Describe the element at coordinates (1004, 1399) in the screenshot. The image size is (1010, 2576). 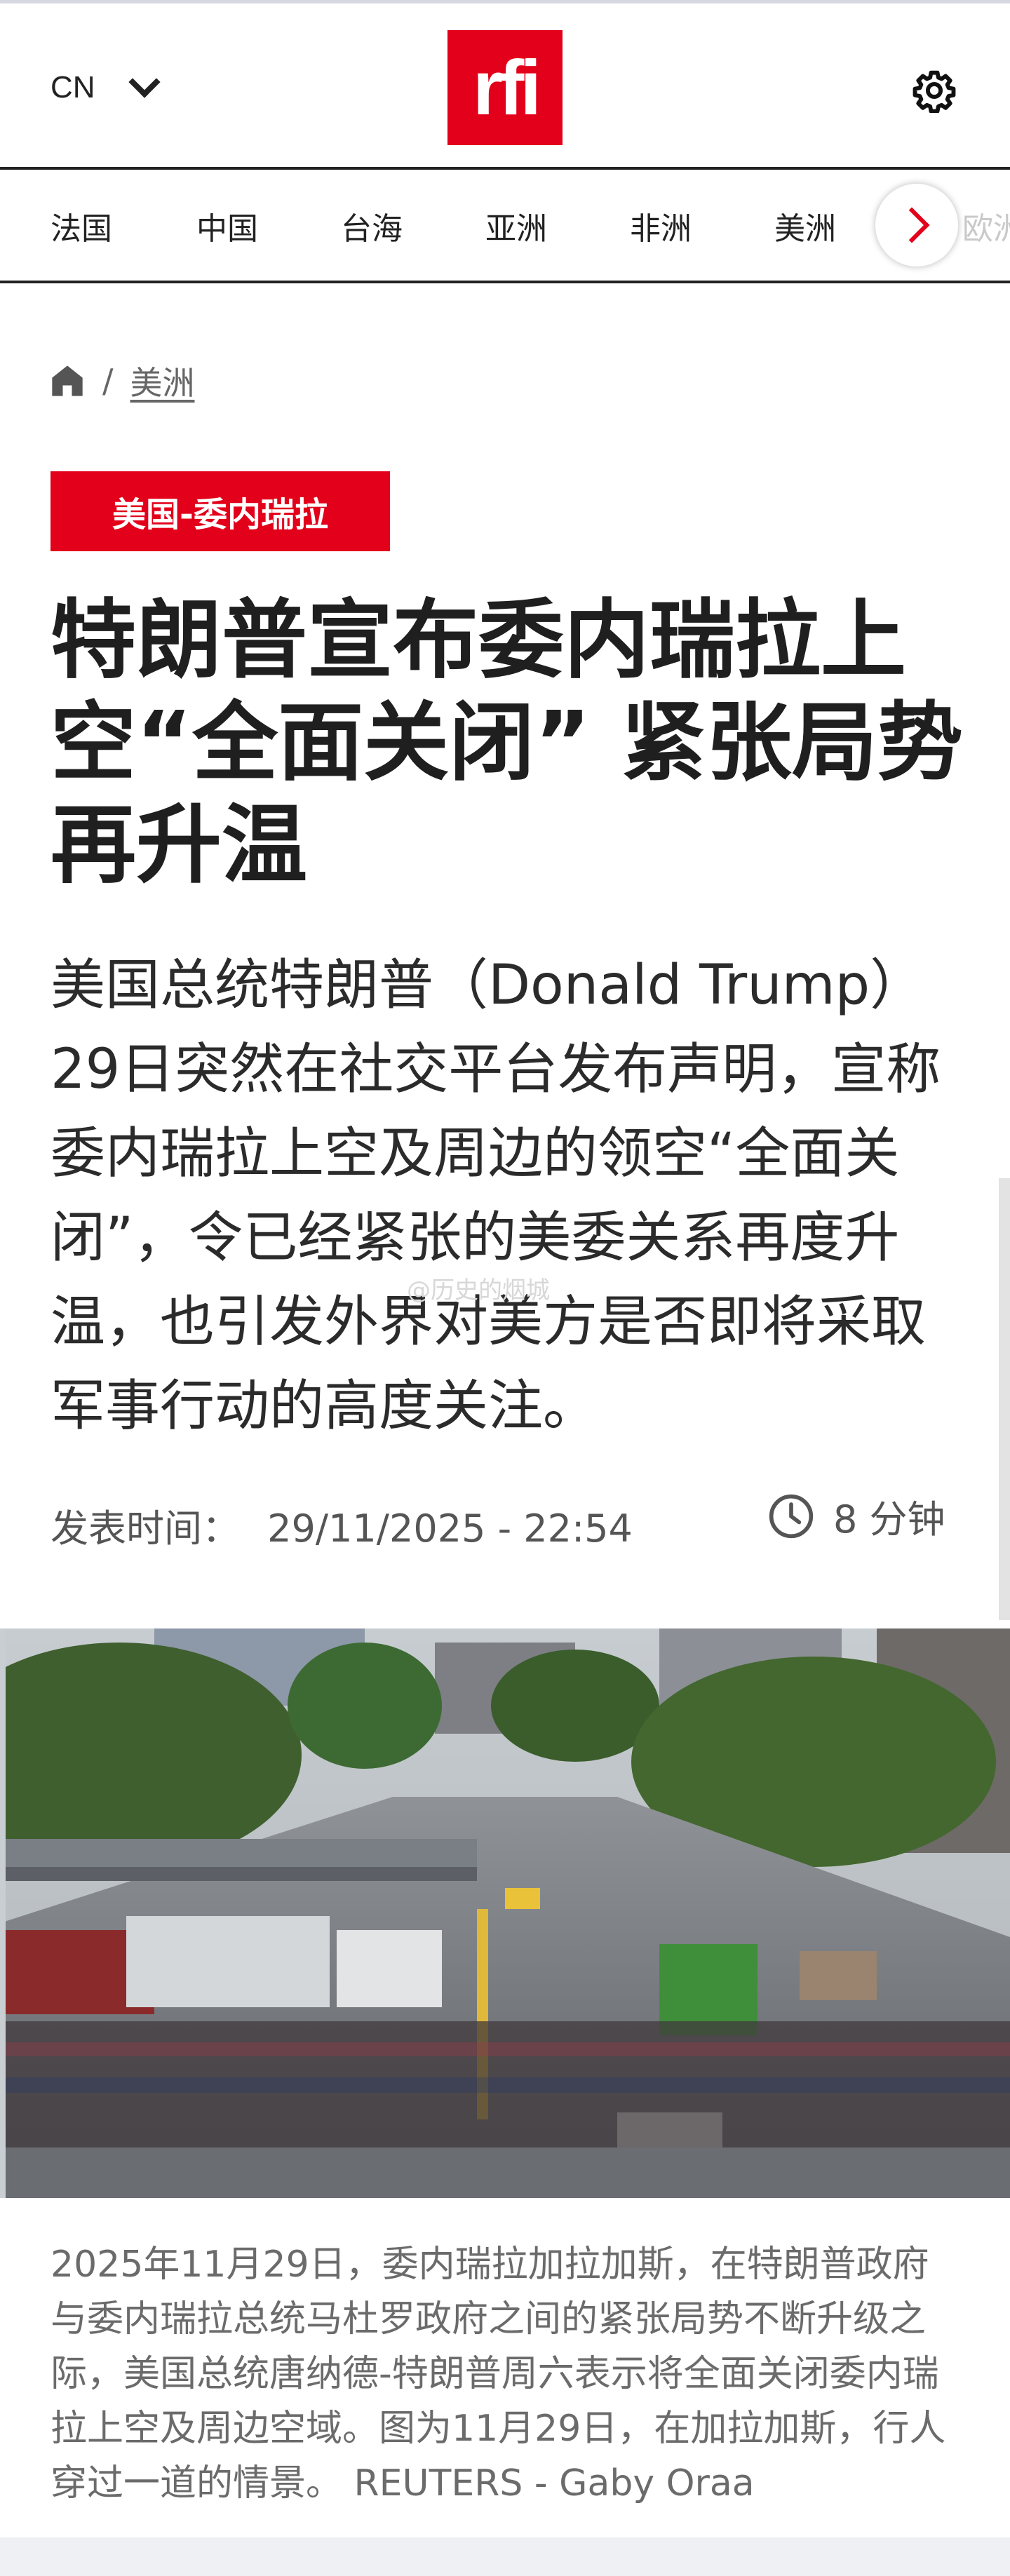
I see `scrollbar` at that location.